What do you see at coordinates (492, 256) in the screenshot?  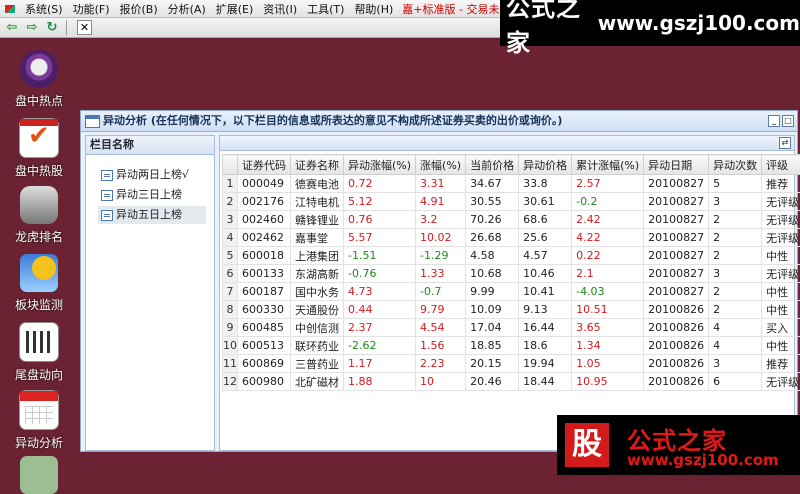 I see `table-cell: 4.58` at bounding box center [492, 256].